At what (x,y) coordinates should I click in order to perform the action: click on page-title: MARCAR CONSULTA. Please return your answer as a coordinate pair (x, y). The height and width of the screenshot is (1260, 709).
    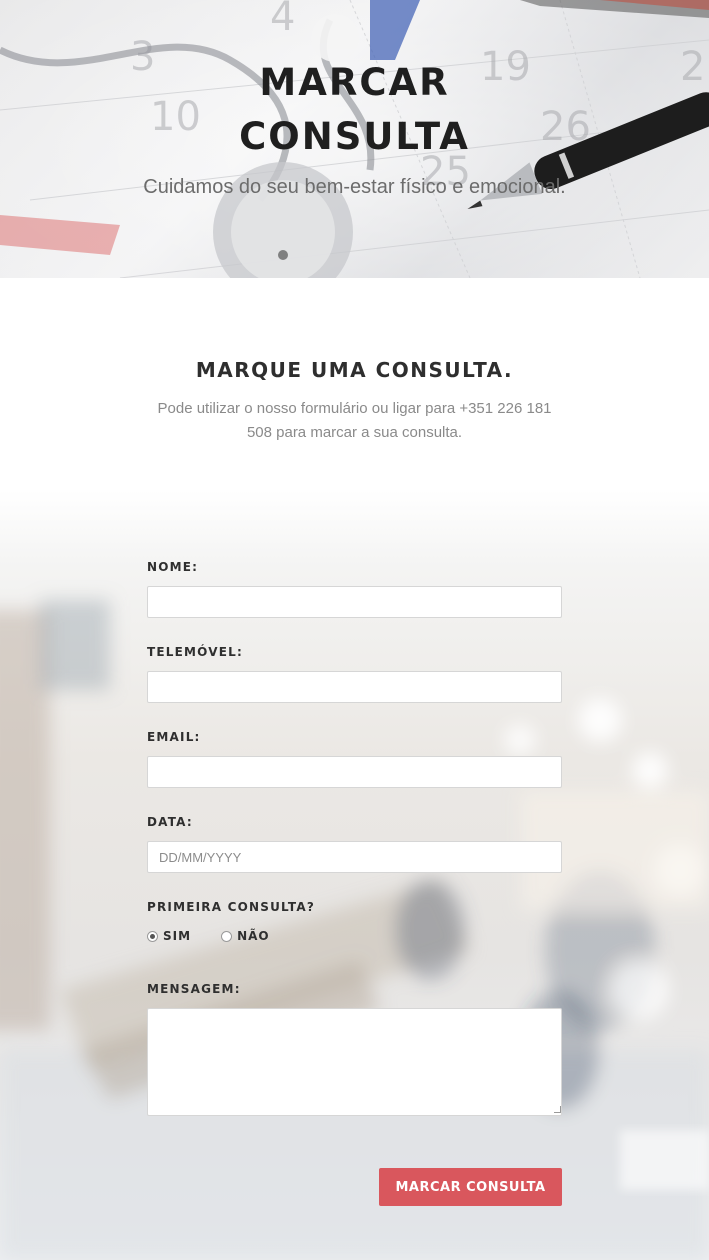
    Looking at the image, I should click on (354, 110).